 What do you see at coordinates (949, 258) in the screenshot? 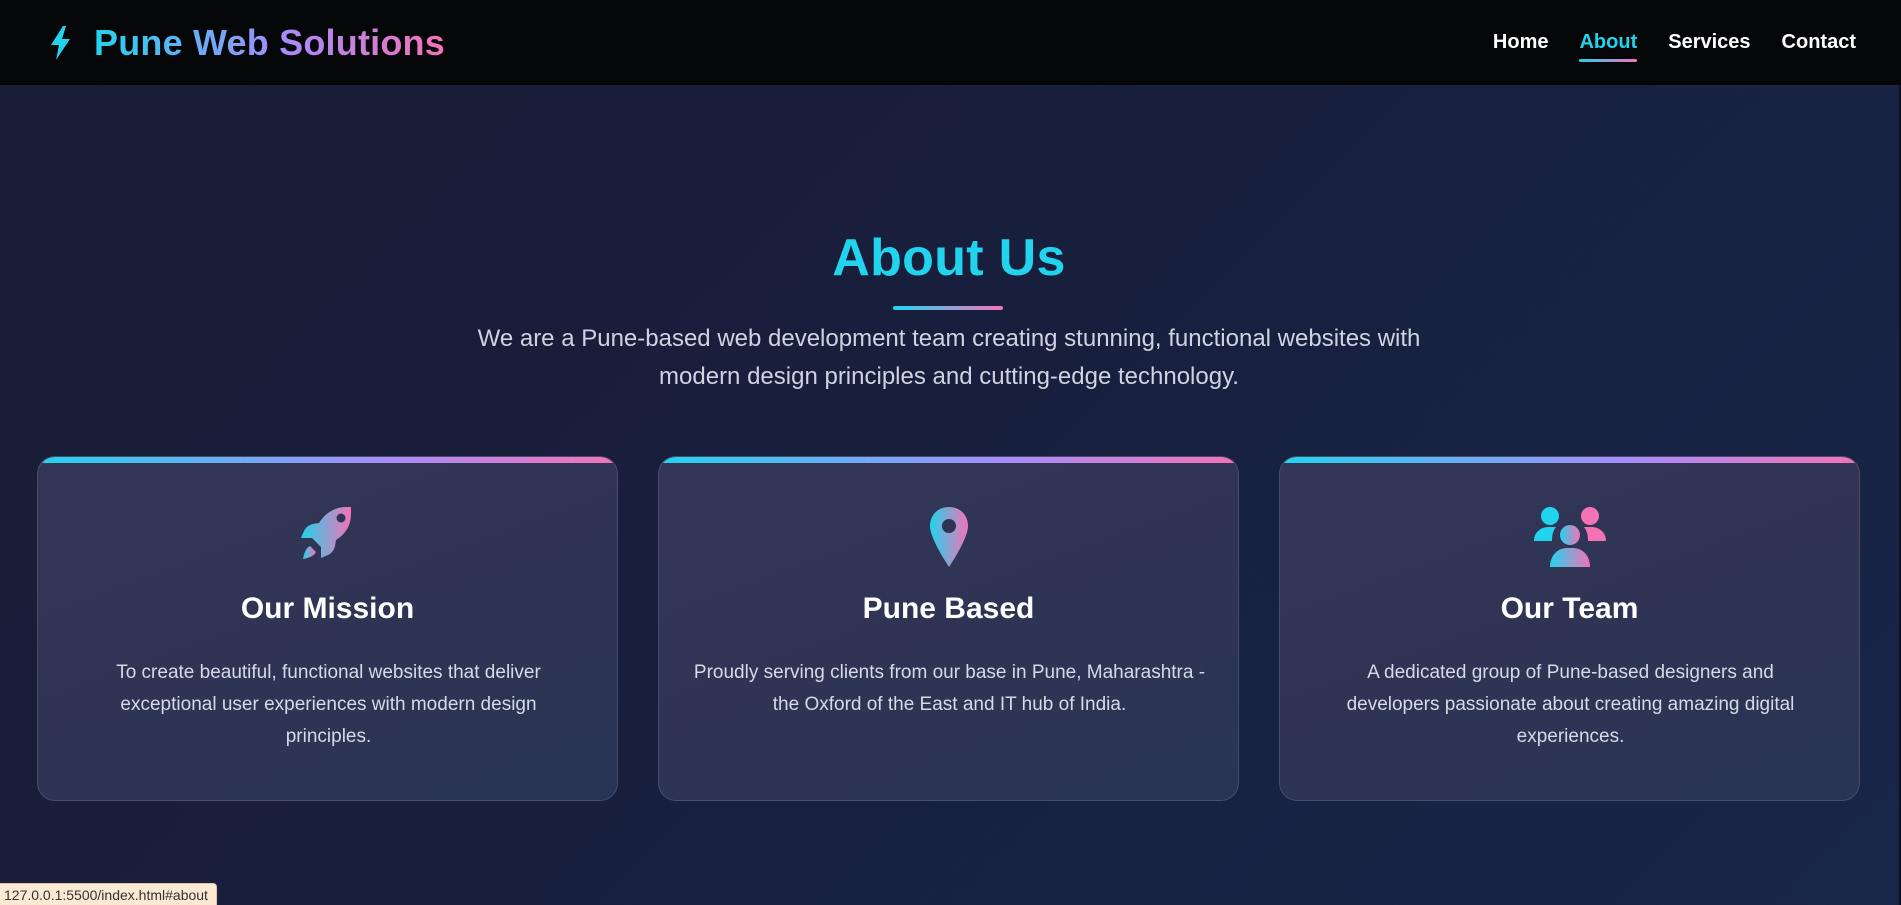
I see `section-title: About Us` at bounding box center [949, 258].